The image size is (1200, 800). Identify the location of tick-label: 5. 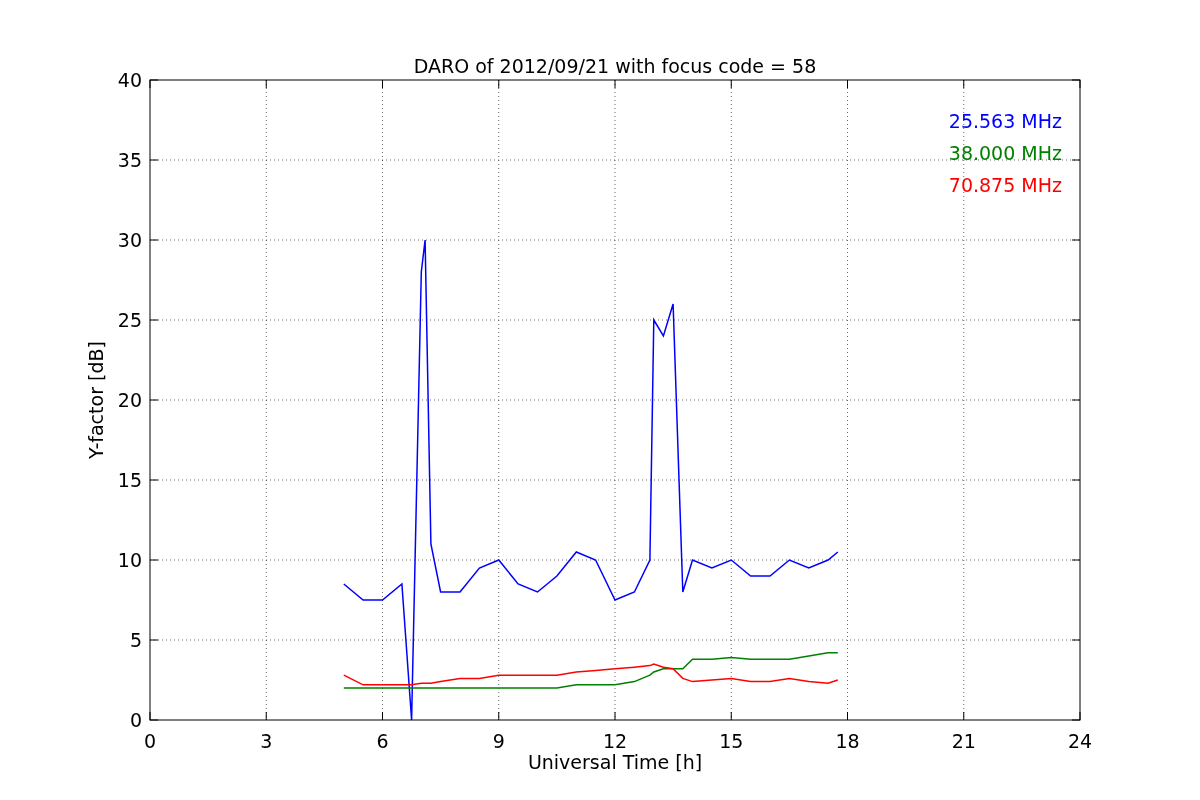
(135, 640).